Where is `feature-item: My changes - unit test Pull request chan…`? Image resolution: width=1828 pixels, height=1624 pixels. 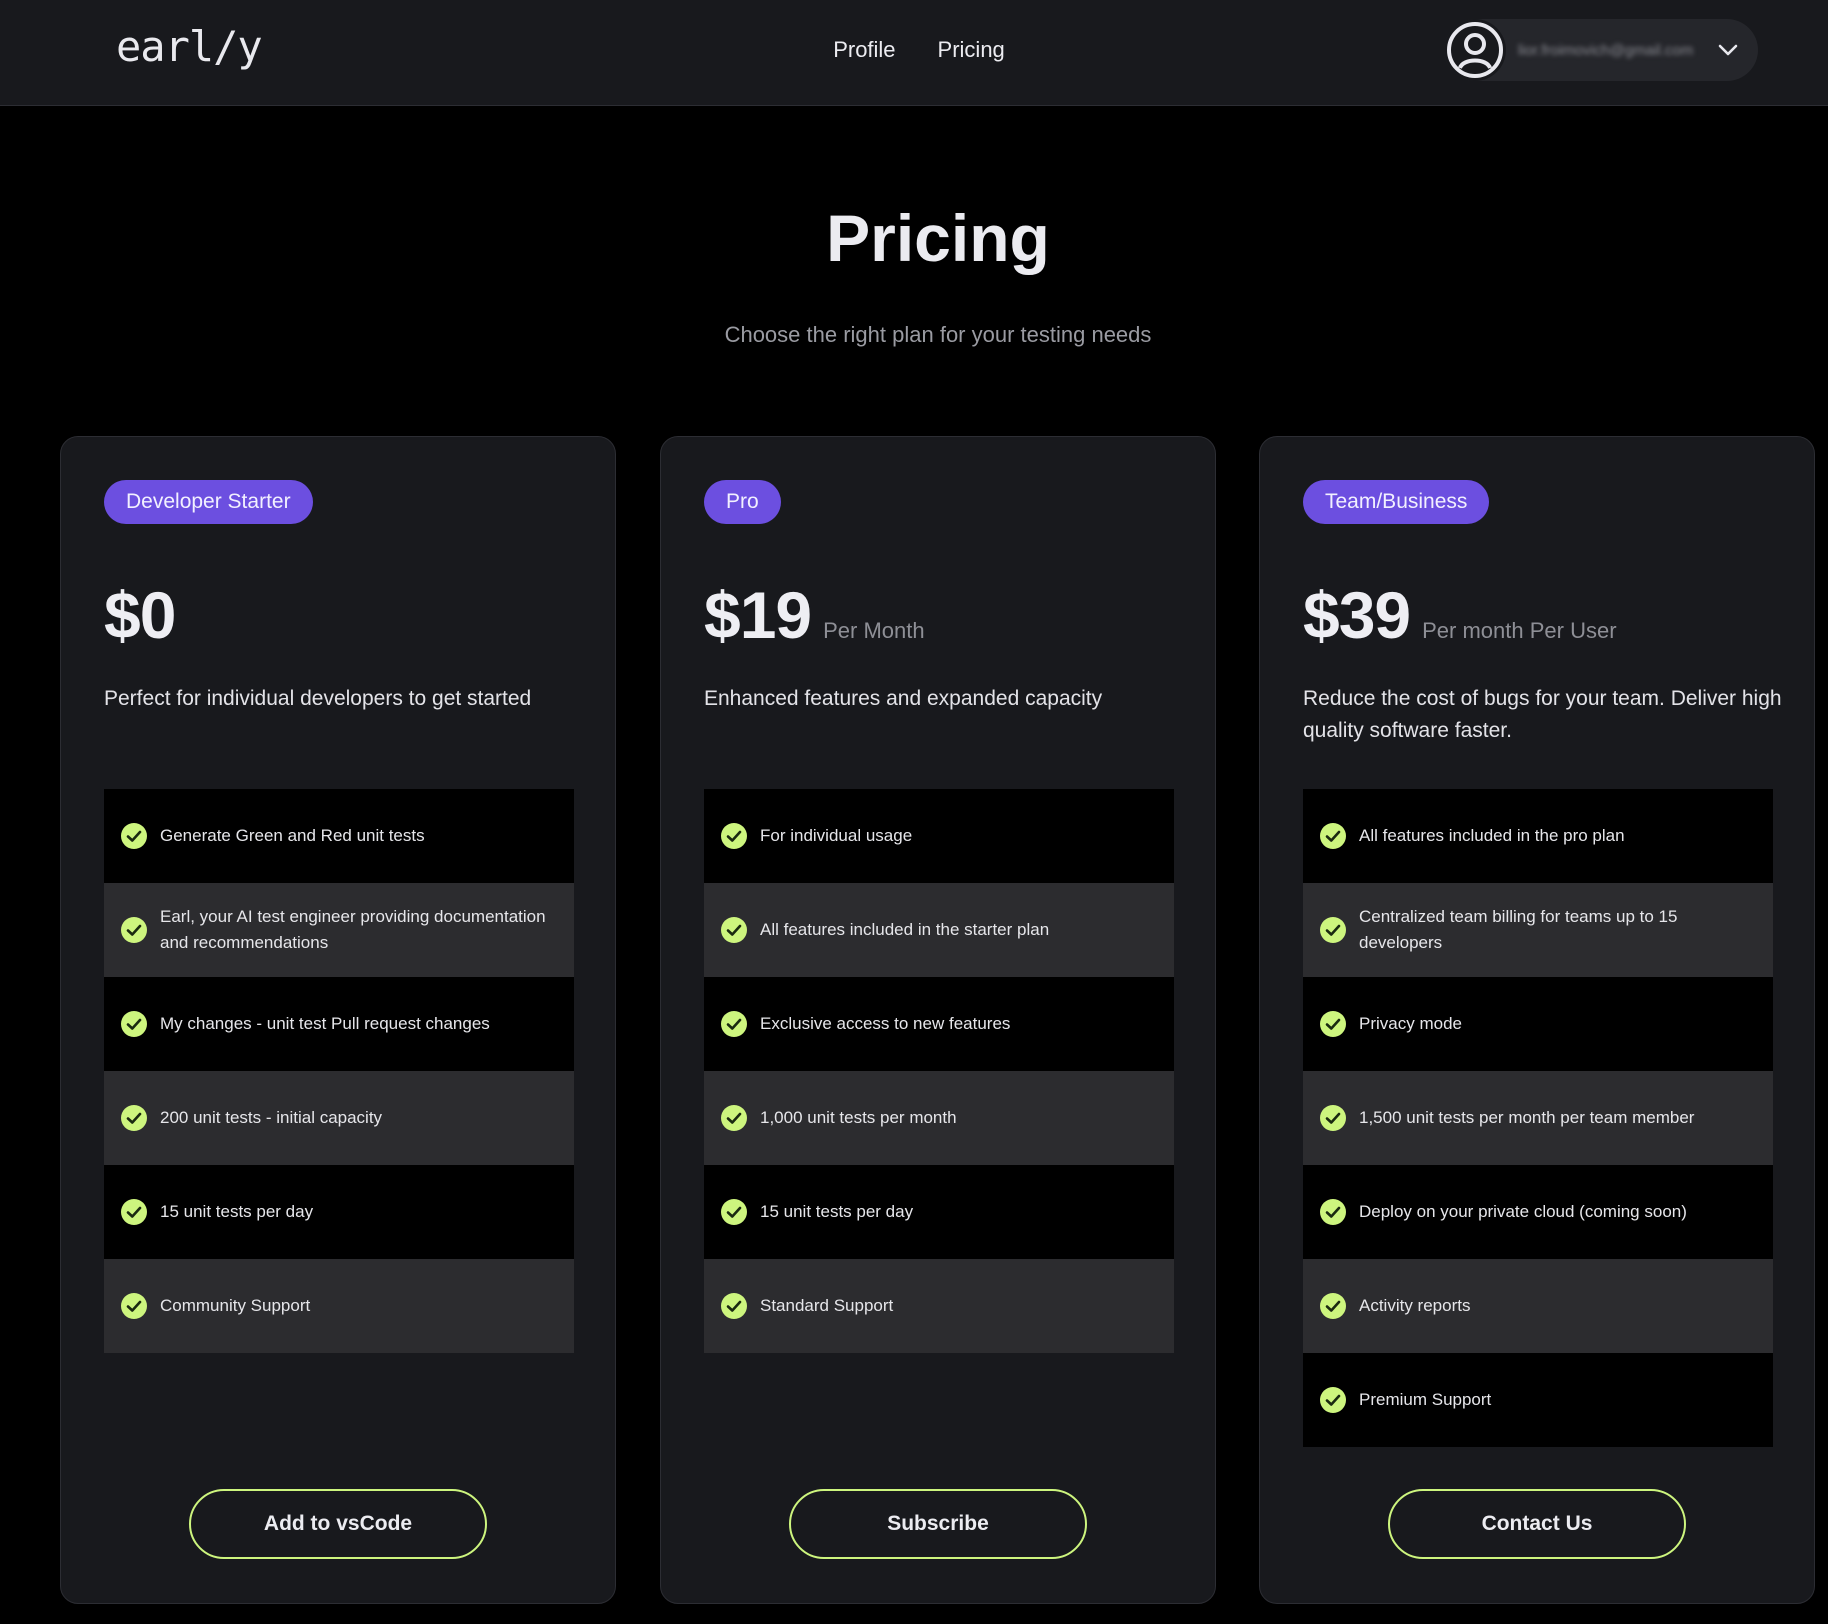 feature-item: My changes - unit test Pull request chan… is located at coordinates (339, 1024).